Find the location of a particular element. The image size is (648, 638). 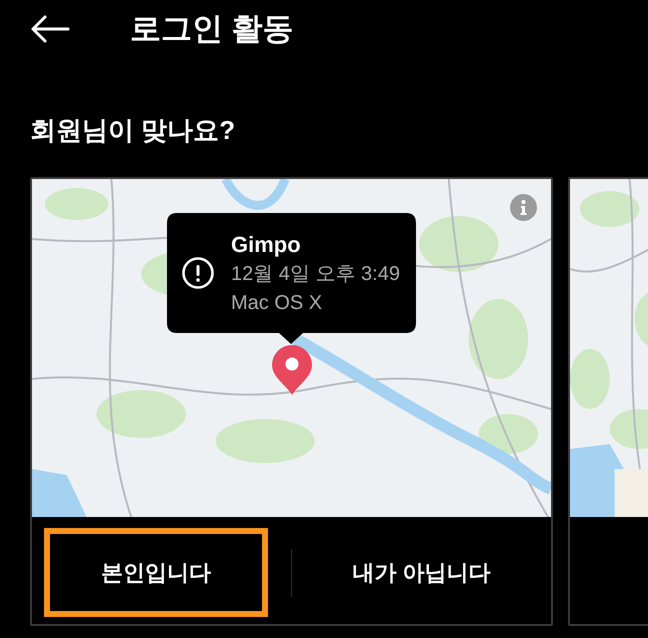

river is located at coordinates (256, 194).